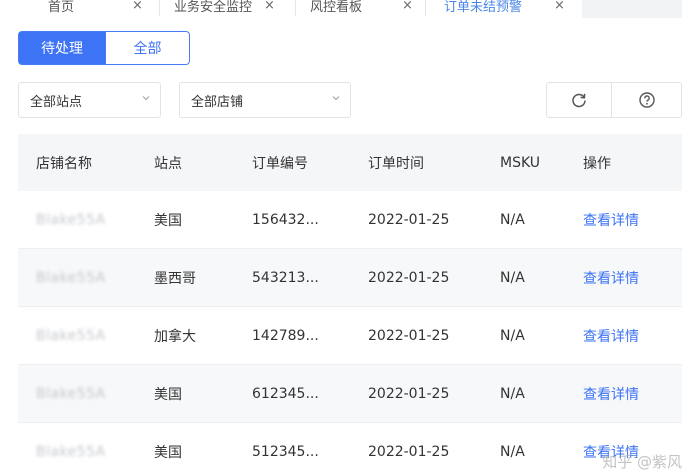 The image size is (700, 470). What do you see at coordinates (168, 163) in the screenshot?
I see `header-site: 站点` at bounding box center [168, 163].